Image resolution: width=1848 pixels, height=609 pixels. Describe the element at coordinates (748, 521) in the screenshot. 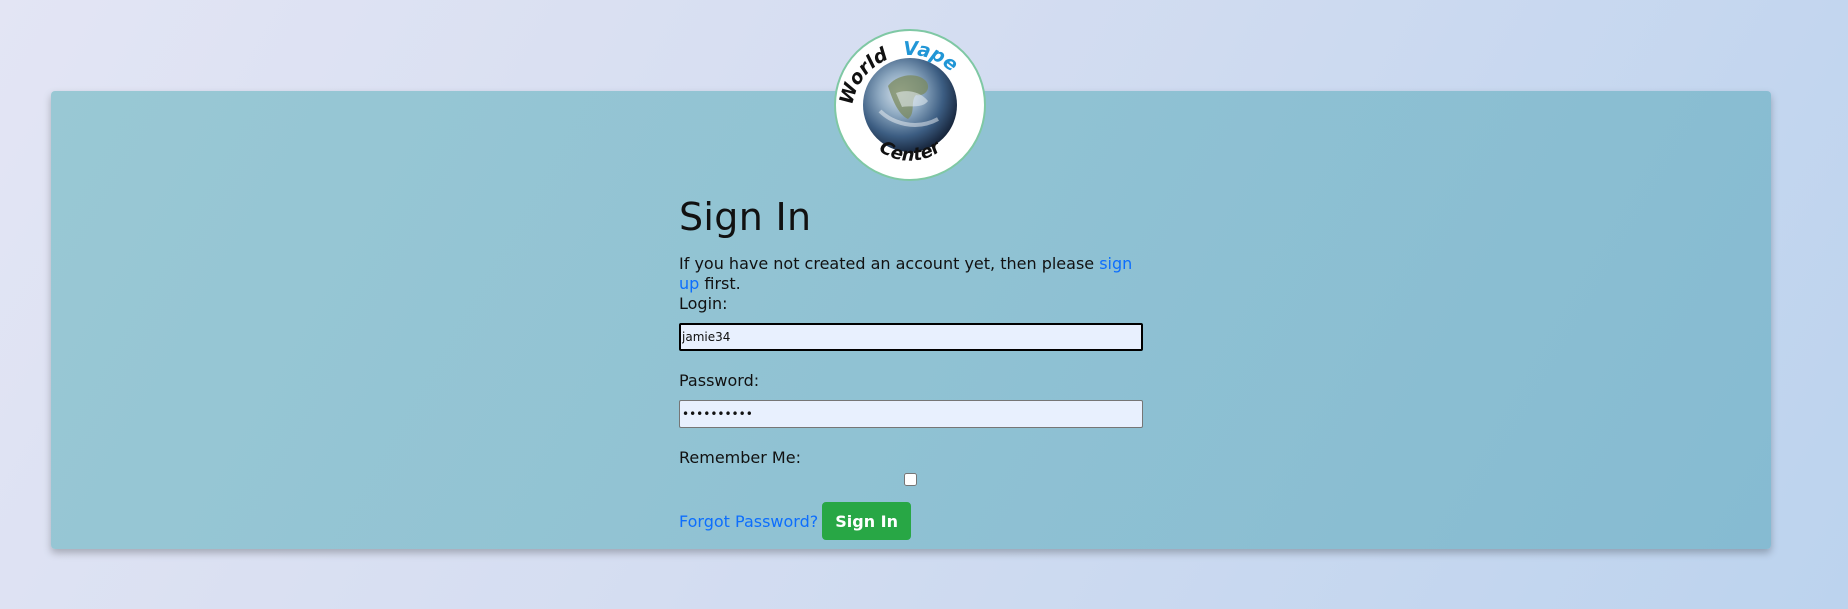

I see `forgot-password-link: Forgot Password?` at that location.